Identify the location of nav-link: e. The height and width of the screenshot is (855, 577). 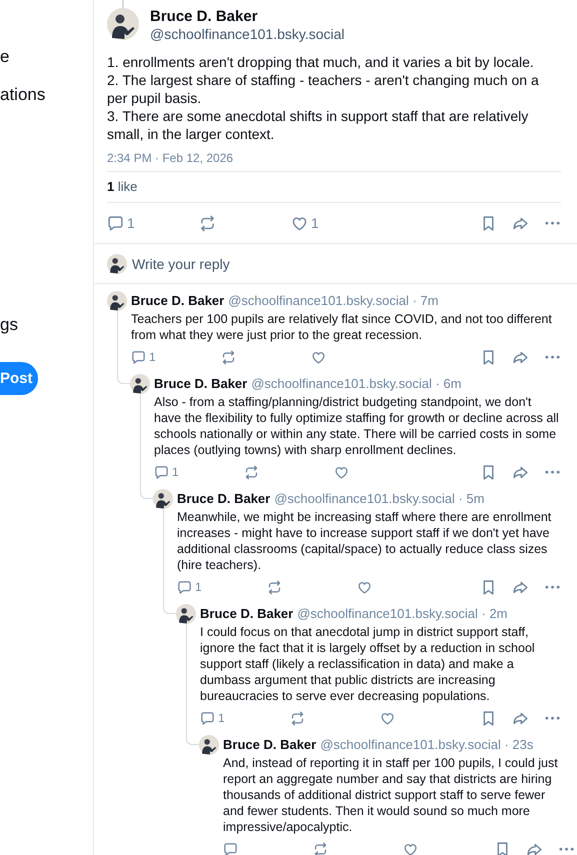
(5, 57).